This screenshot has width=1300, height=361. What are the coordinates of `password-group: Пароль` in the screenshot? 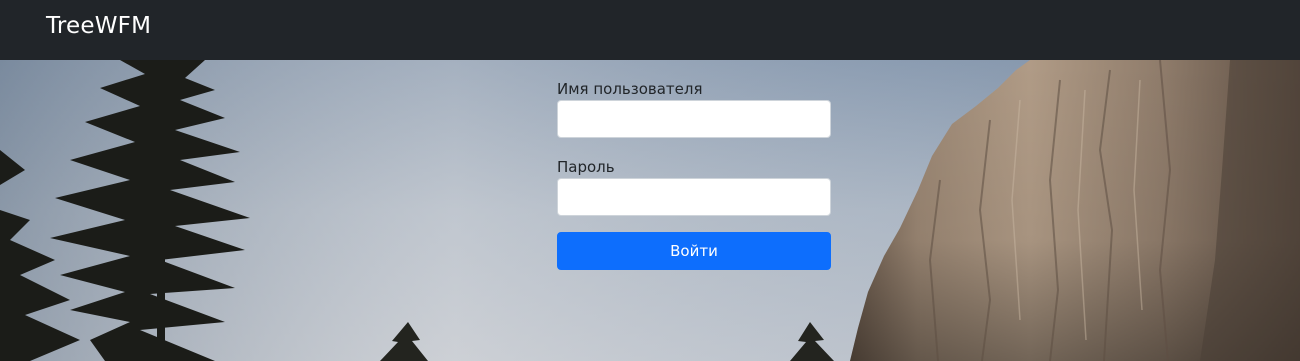 It's located at (694, 186).